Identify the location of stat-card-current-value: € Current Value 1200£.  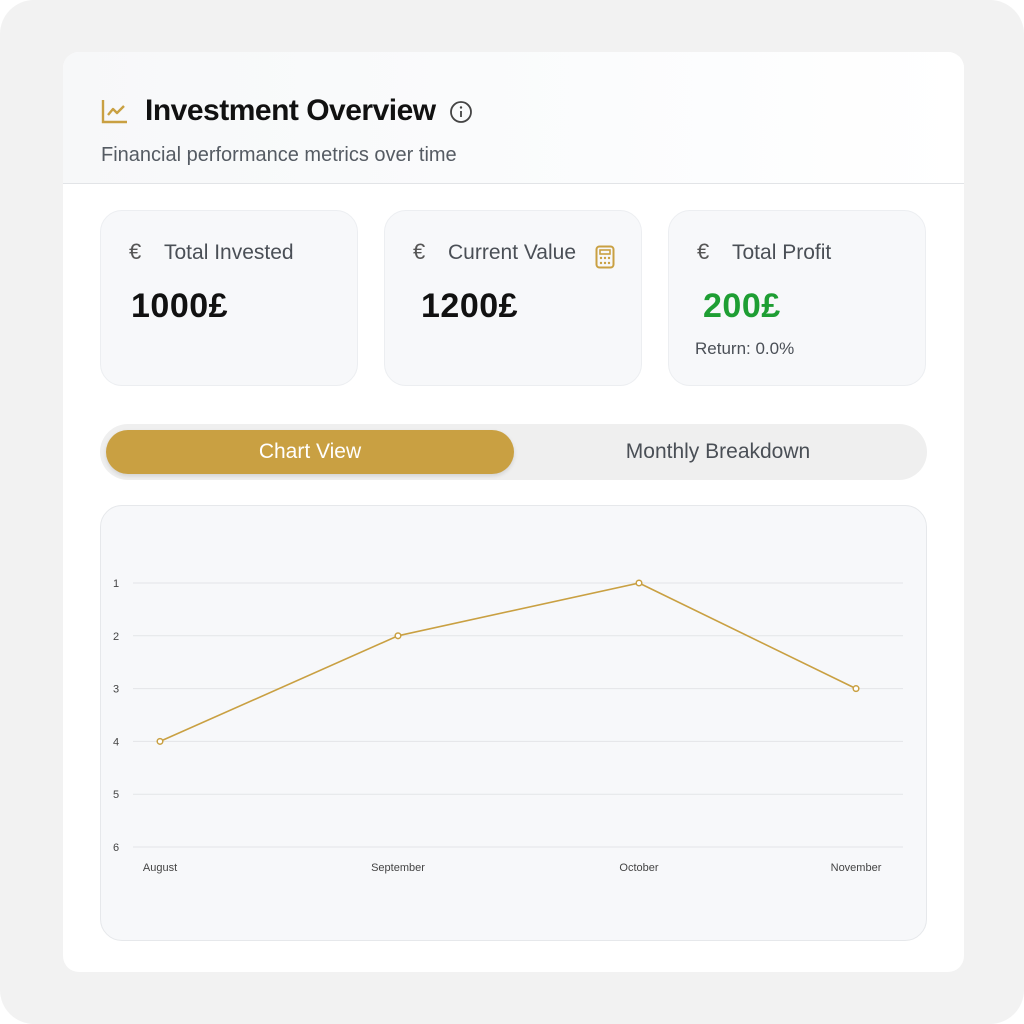
(513, 298).